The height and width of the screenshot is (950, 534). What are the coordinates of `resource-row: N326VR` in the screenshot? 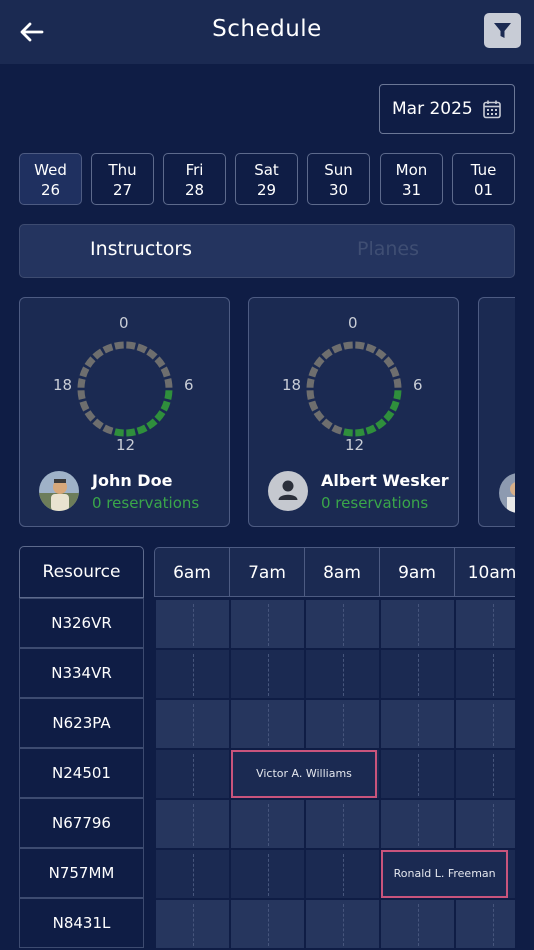 It's located at (81, 623).